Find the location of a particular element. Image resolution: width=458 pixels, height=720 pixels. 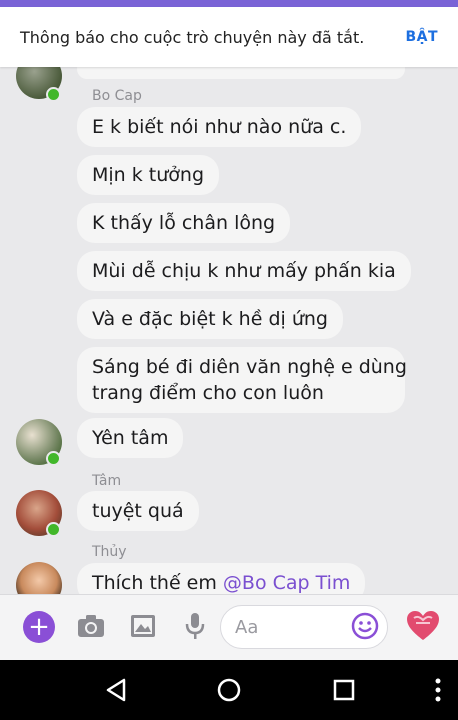

mic-icon is located at coordinates (195, 626).